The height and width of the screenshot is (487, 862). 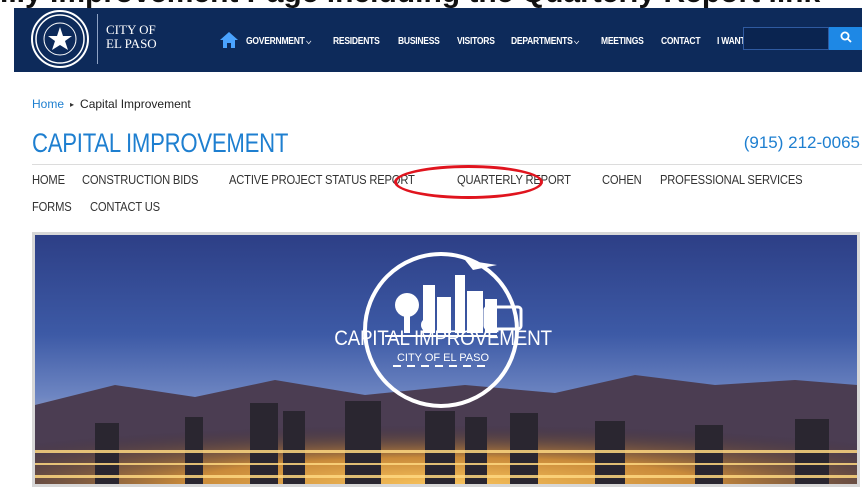 I want to click on home-icon, so click(x=229, y=40).